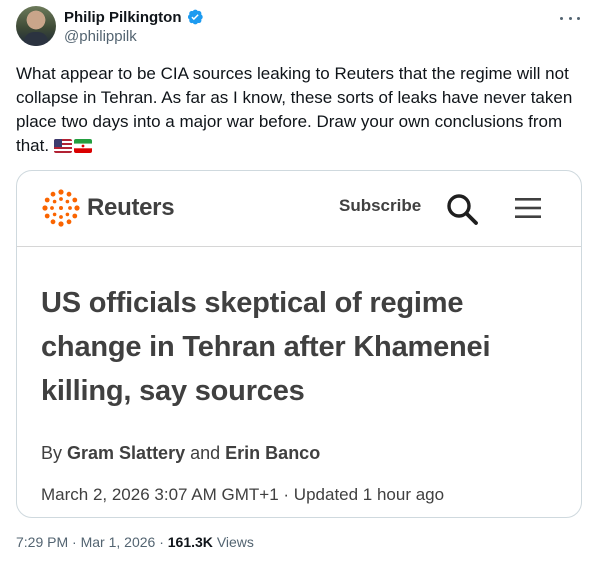 This screenshot has height=564, width=598. What do you see at coordinates (195, 17) in the screenshot?
I see `verified-badge-icon` at bounding box center [195, 17].